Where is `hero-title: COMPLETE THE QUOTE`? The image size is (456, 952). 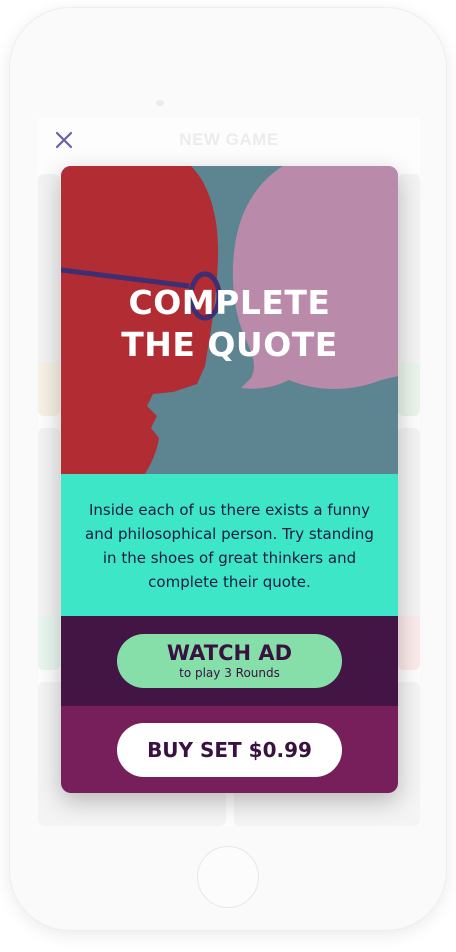 hero-title: COMPLETE THE QUOTE is located at coordinates (229, 324).